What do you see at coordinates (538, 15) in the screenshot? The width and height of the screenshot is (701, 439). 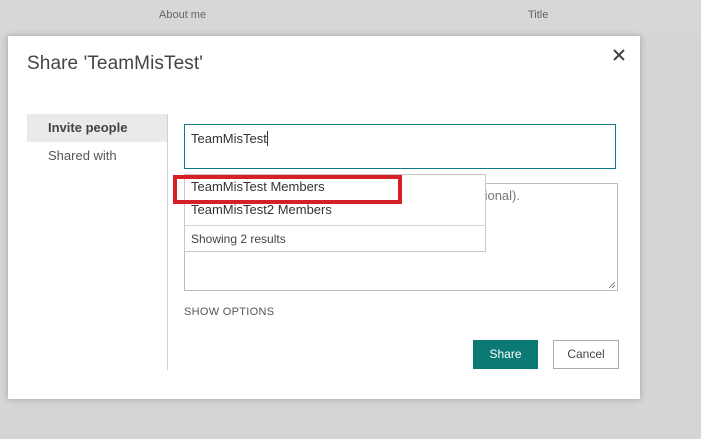 I see `column-header-title: Title` at bounding box center [538, 15].